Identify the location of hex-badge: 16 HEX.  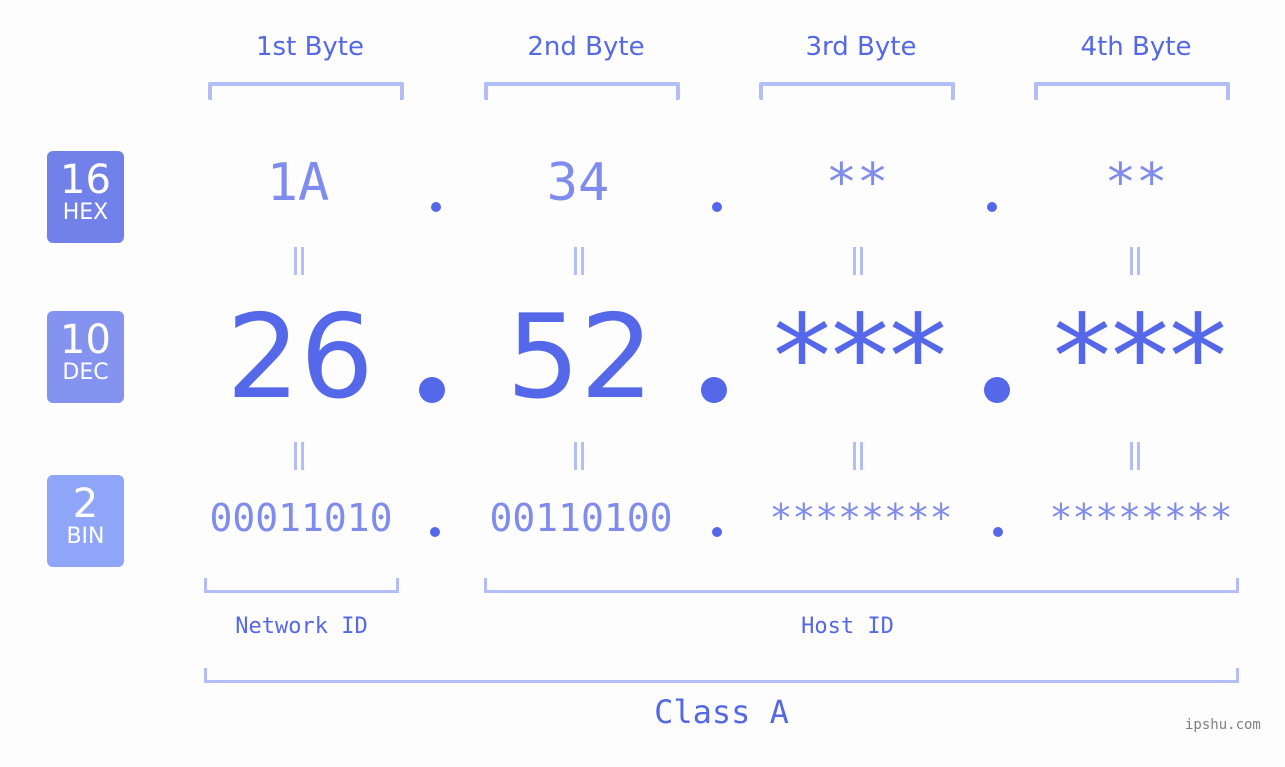
(85, 197).